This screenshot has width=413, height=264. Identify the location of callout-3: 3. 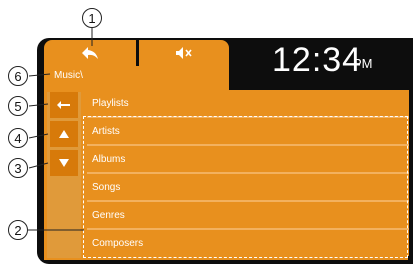
(18, 168).